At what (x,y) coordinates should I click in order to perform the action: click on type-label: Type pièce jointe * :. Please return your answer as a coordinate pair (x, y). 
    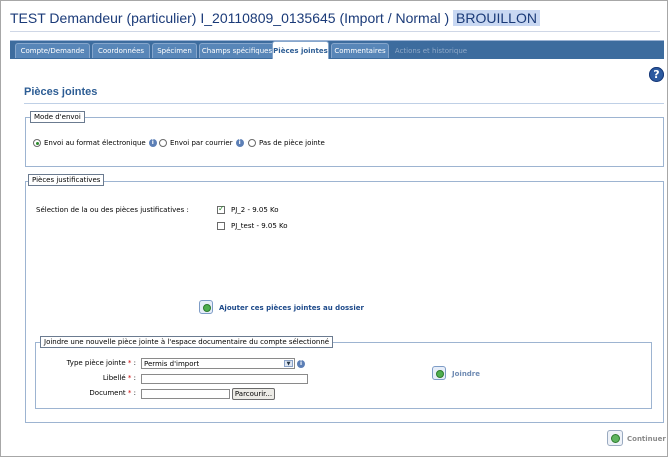
    Looking at the image, I should click on (101, 363).